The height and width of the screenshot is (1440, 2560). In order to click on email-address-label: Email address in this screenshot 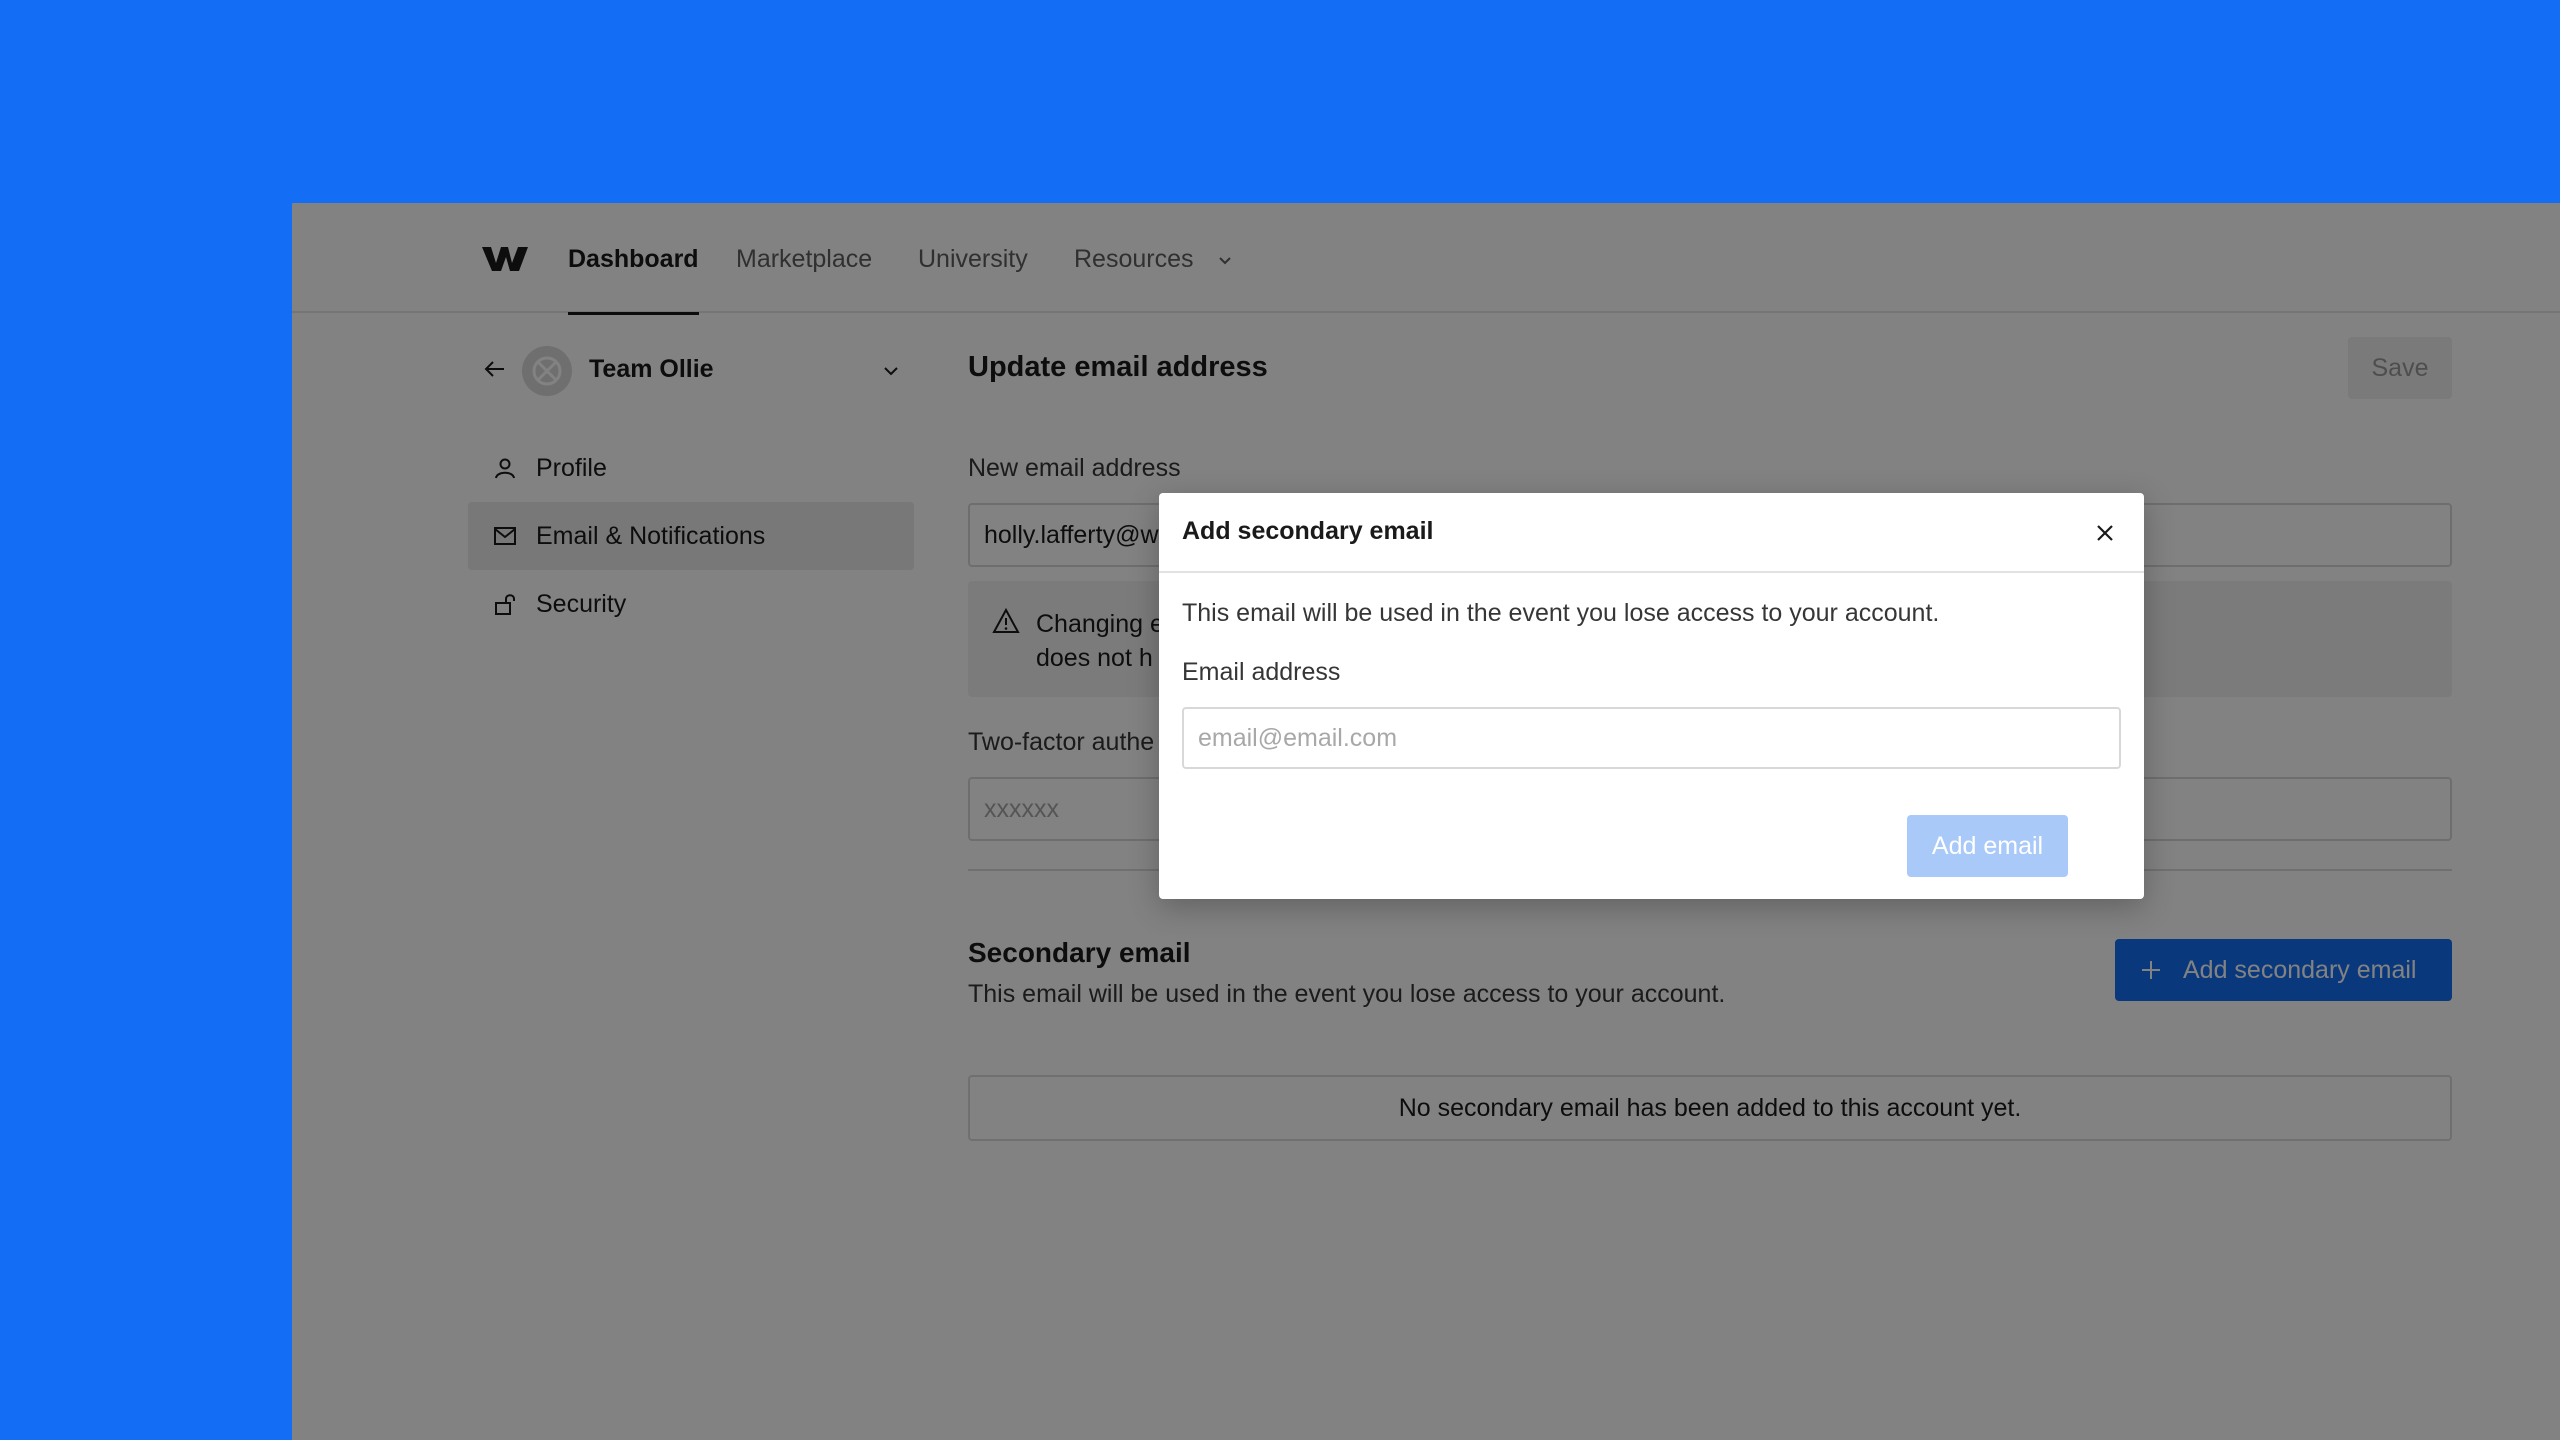, I will do `click(1261, 672)`.